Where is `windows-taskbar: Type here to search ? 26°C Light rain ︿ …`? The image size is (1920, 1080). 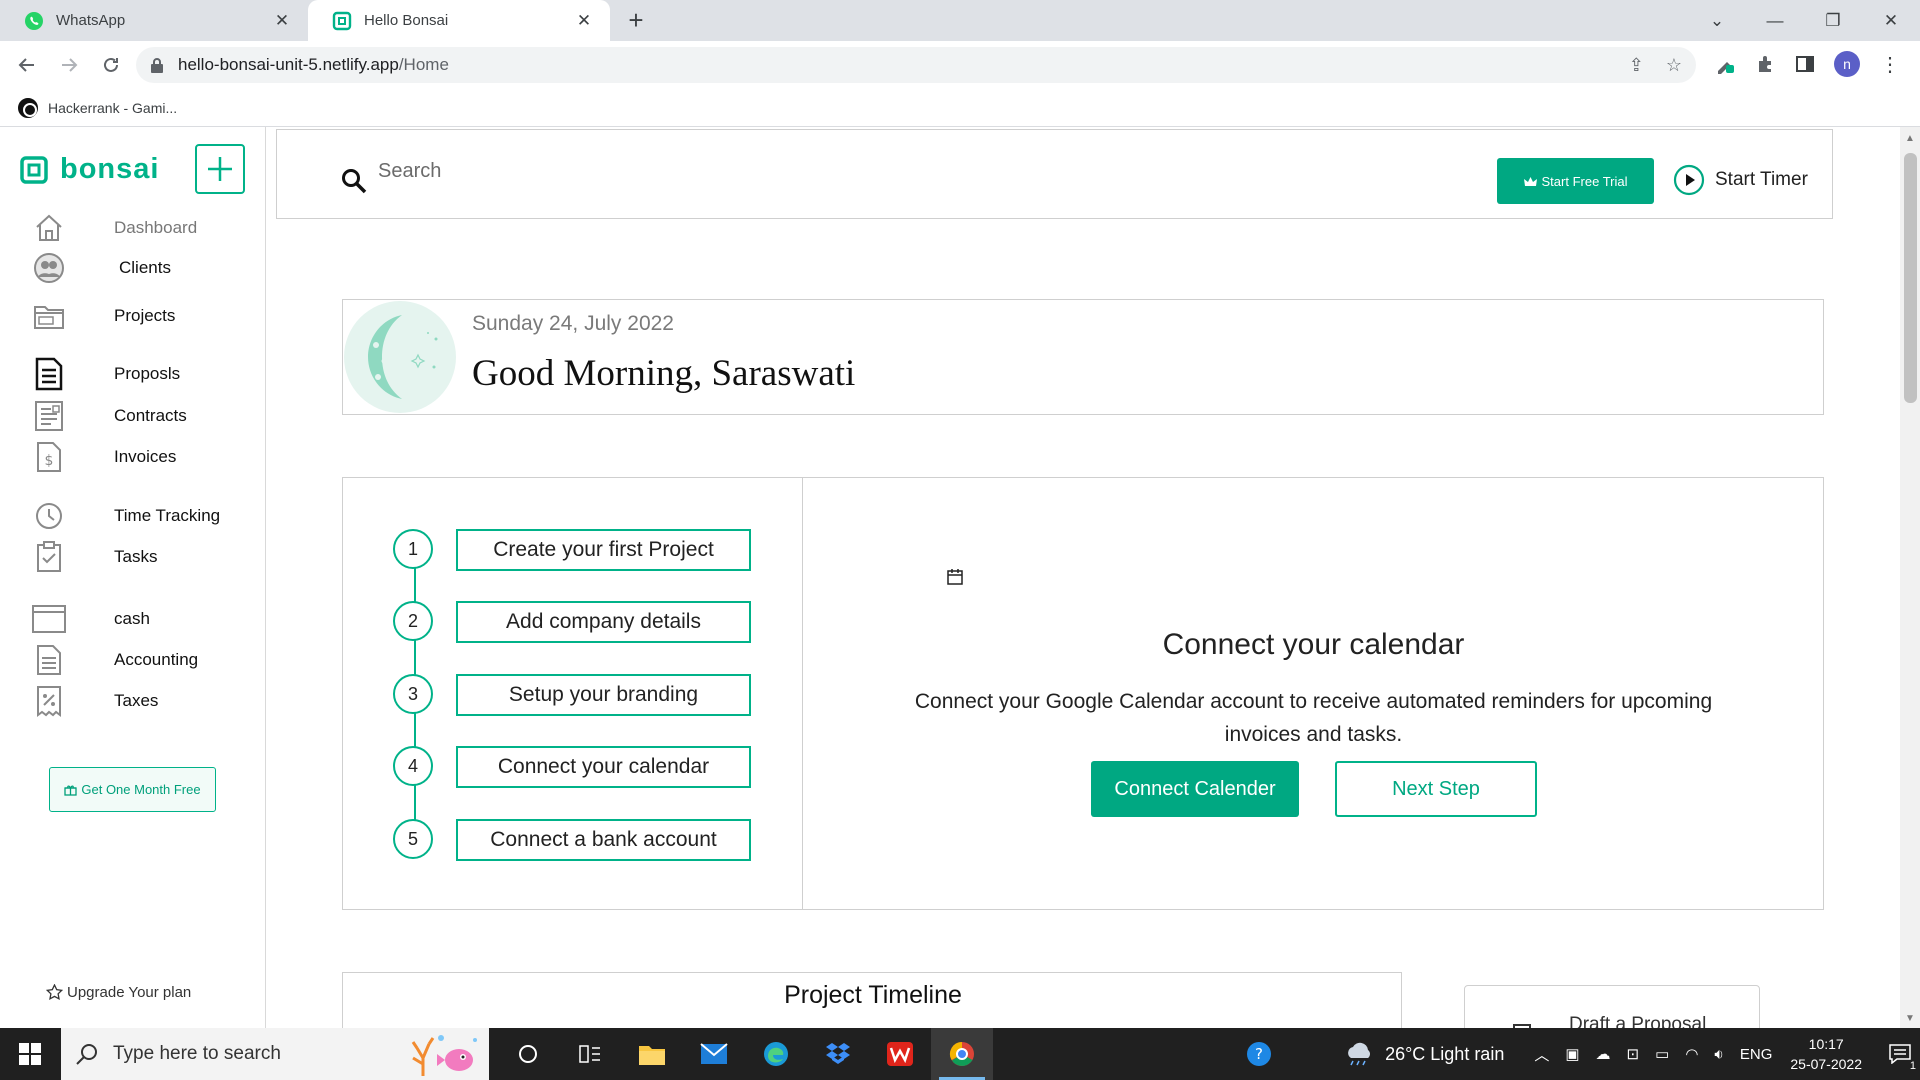
windows-taskbar: Type here to search ? 26°C Light rain ︿ … is located at coordinates (960, 1054).